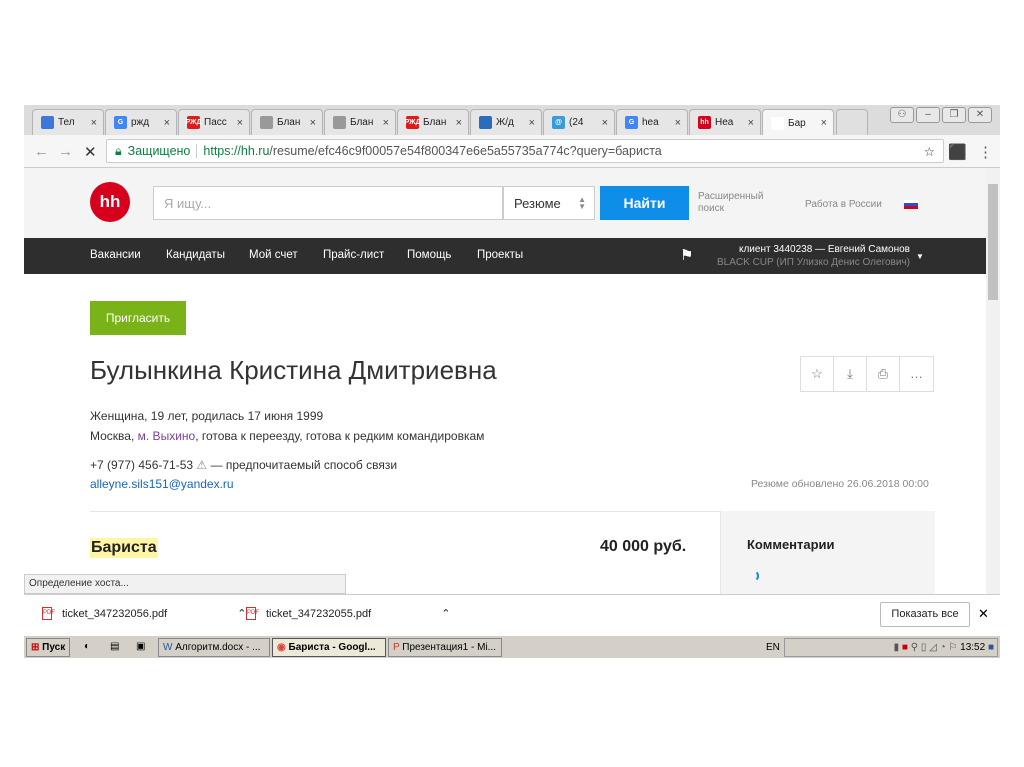  I want to click on region-link: Работа в России, so click(843, 204).